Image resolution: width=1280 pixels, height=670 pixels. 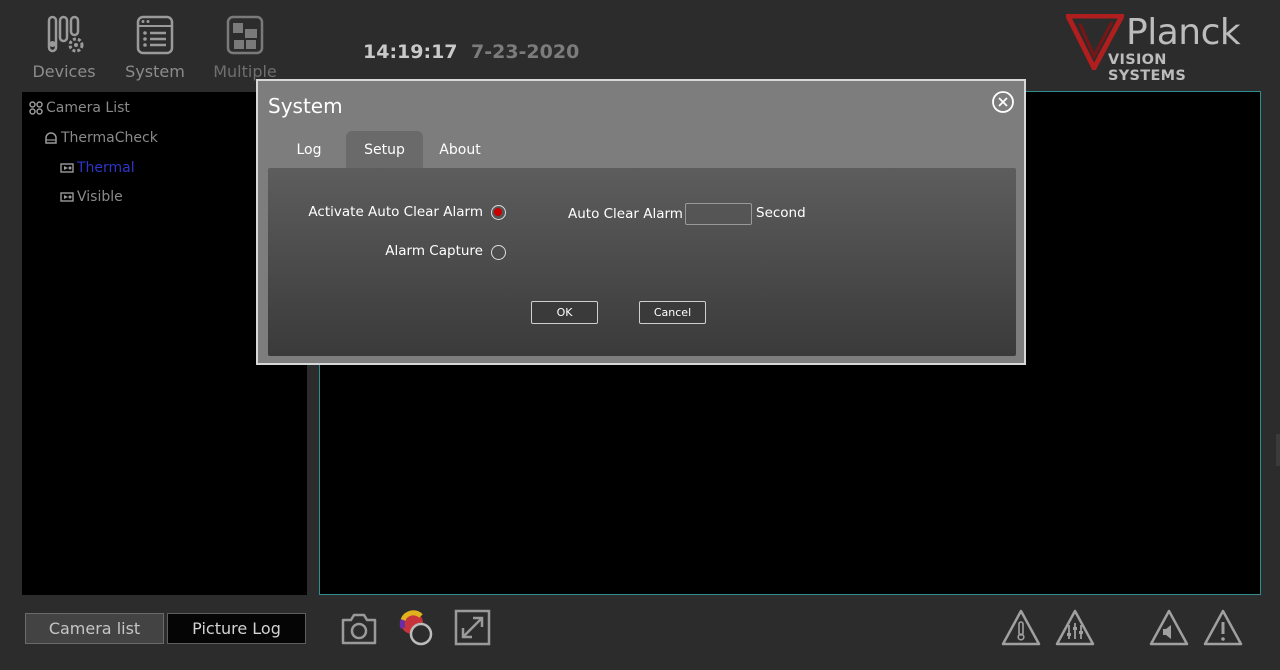 What do you see at coordinates (88, 108) in the screenshot?
I see `tree-root-label: Camera List` at bounding box center [88, 108].